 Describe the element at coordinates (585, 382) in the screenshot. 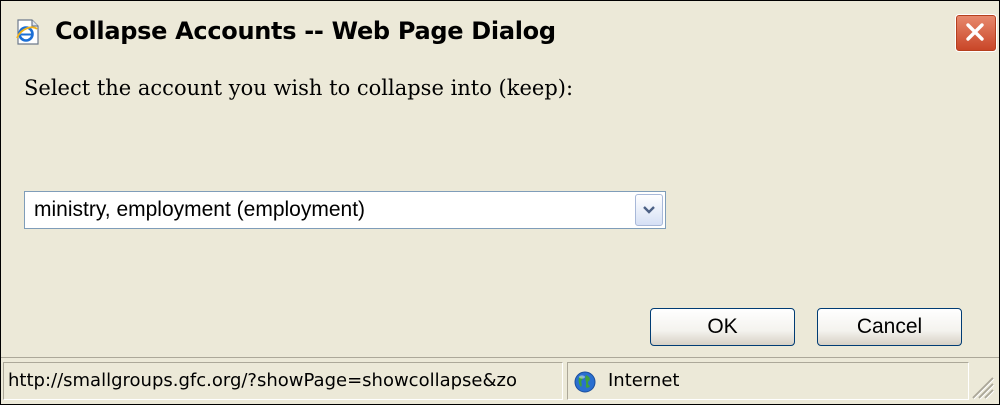

I see `globe-icon` at that location.